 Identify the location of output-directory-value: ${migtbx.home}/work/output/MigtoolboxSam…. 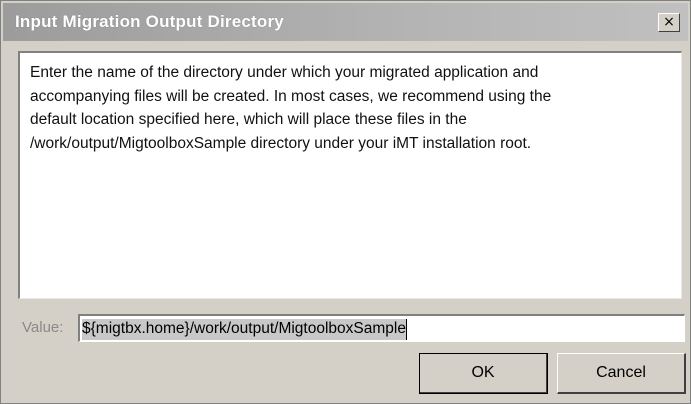
(244, 329).